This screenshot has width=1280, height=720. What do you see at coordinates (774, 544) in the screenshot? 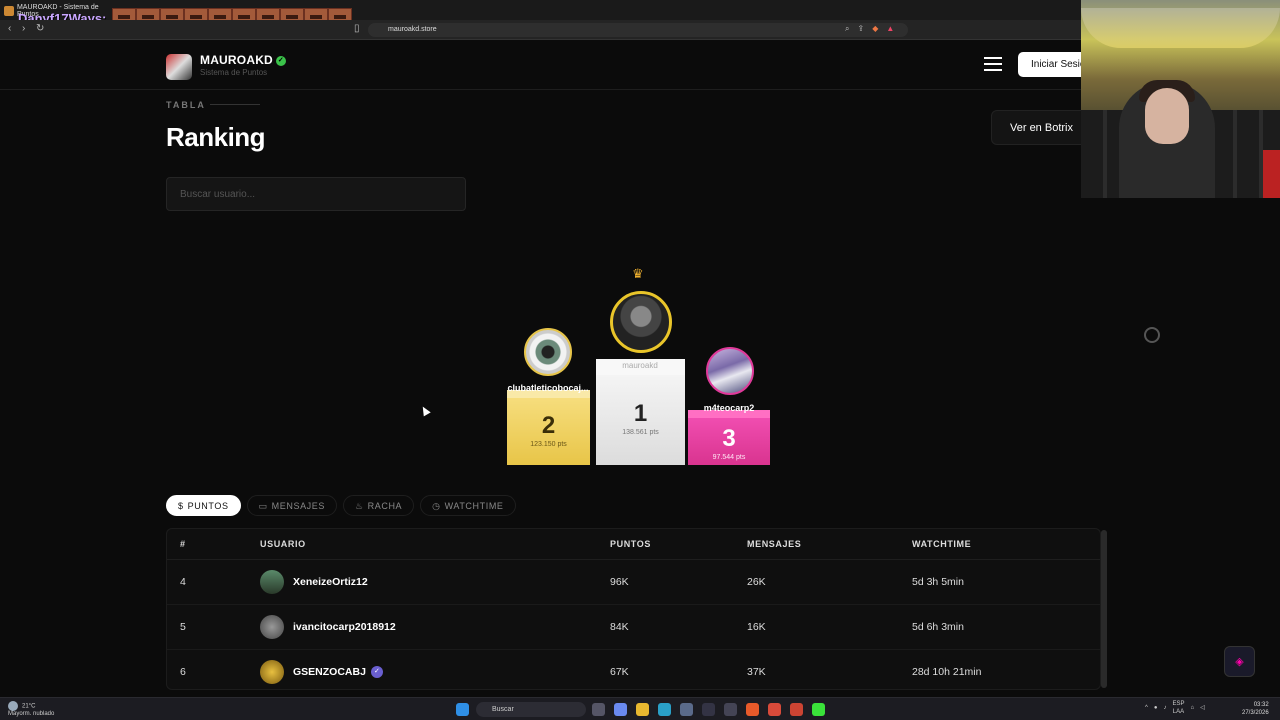
I see `col-messages: MENSAJES` at bounding box center [774, 544].